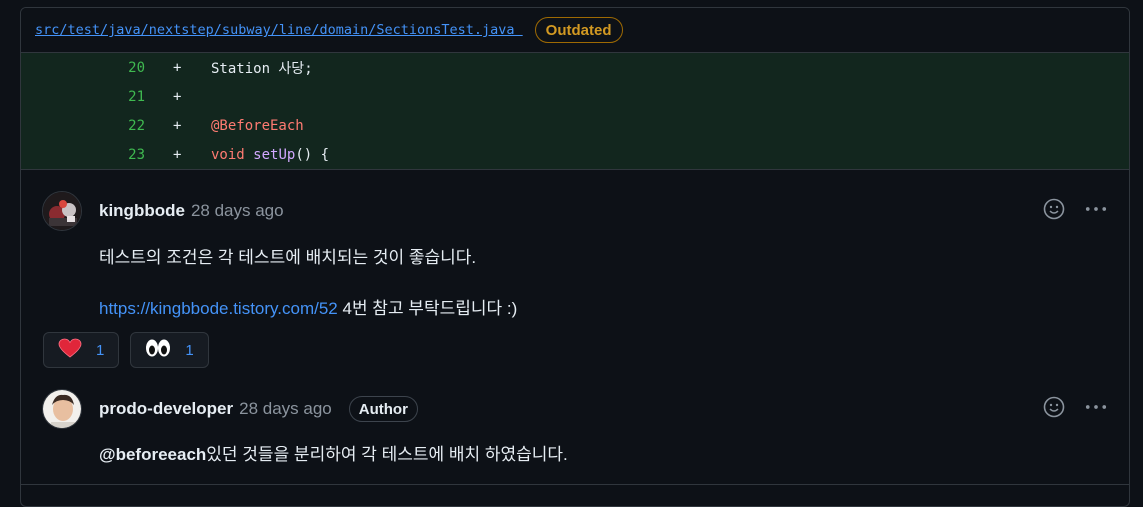 This screenshot has width=1143, height=507. Describe the element at coordinates (83, 68) in the screenshot. I see `line-number: 20` at that location.